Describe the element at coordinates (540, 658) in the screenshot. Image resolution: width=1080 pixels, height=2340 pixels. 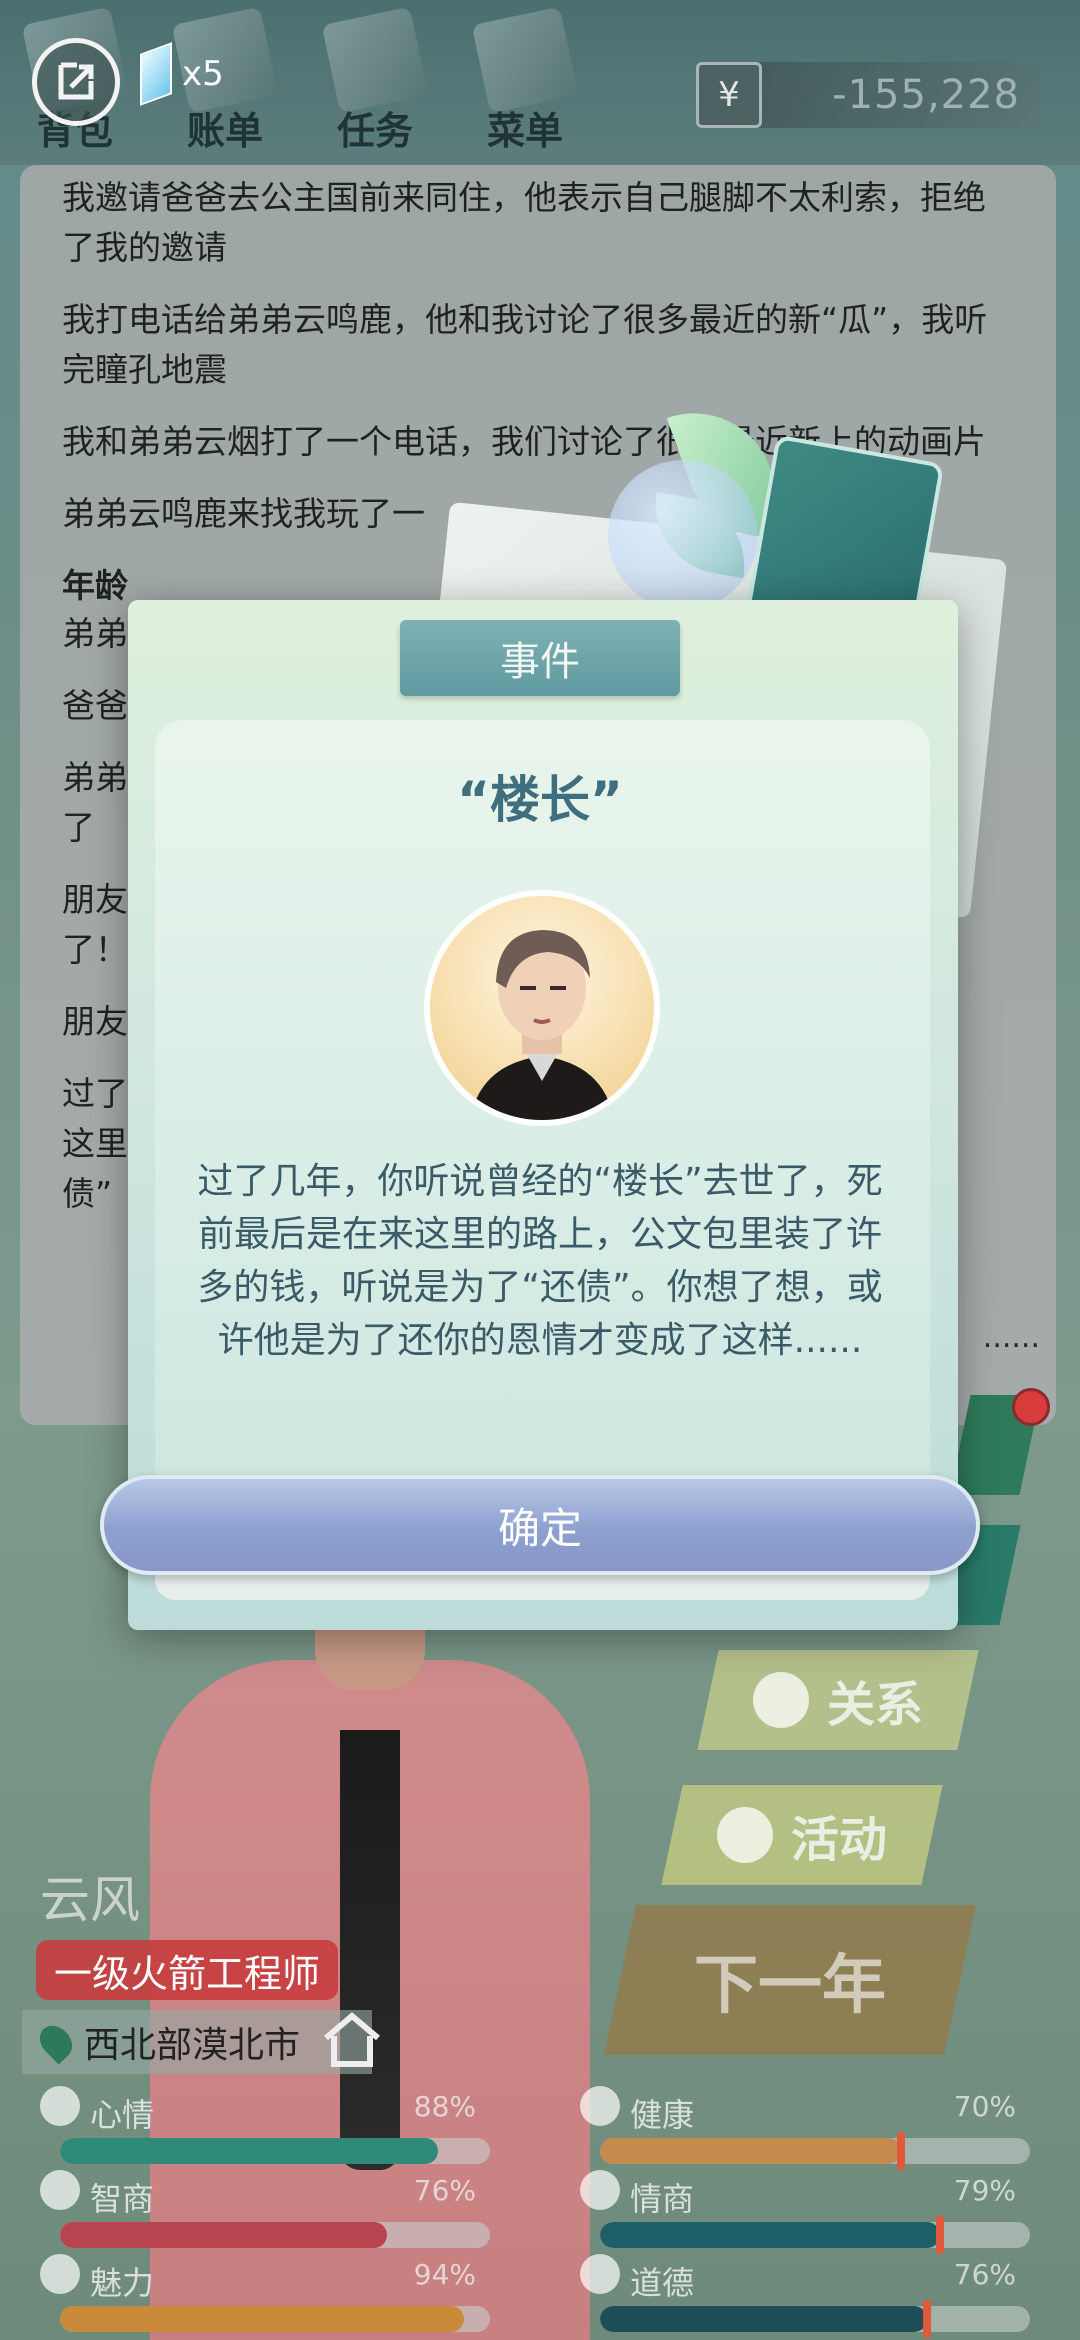
I see `event-tab: 事件` at that location.